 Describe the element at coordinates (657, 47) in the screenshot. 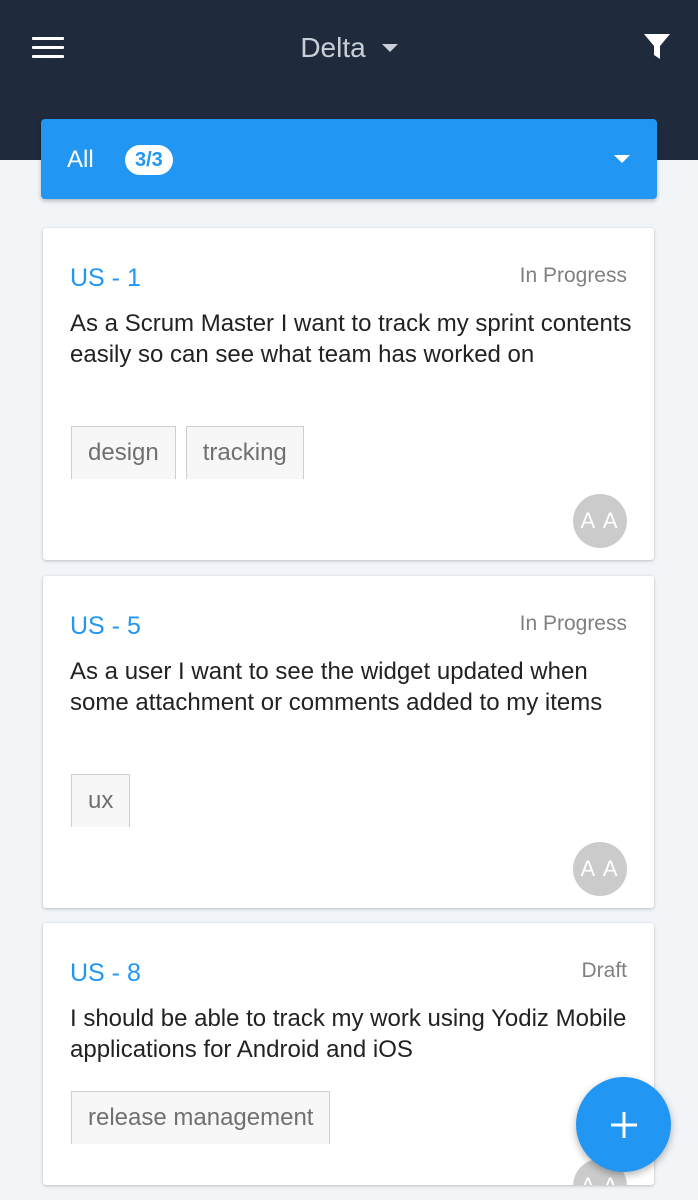

I see `funnel-filter-icon` at that location.